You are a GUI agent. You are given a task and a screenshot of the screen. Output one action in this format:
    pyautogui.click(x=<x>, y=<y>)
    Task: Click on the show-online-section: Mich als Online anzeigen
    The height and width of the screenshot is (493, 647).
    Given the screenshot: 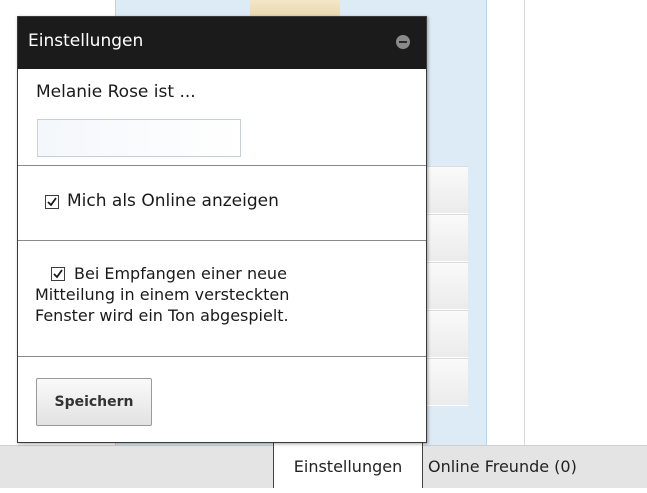 What is the action you would take?
    pyautogui.click(x=222, y=202)
    